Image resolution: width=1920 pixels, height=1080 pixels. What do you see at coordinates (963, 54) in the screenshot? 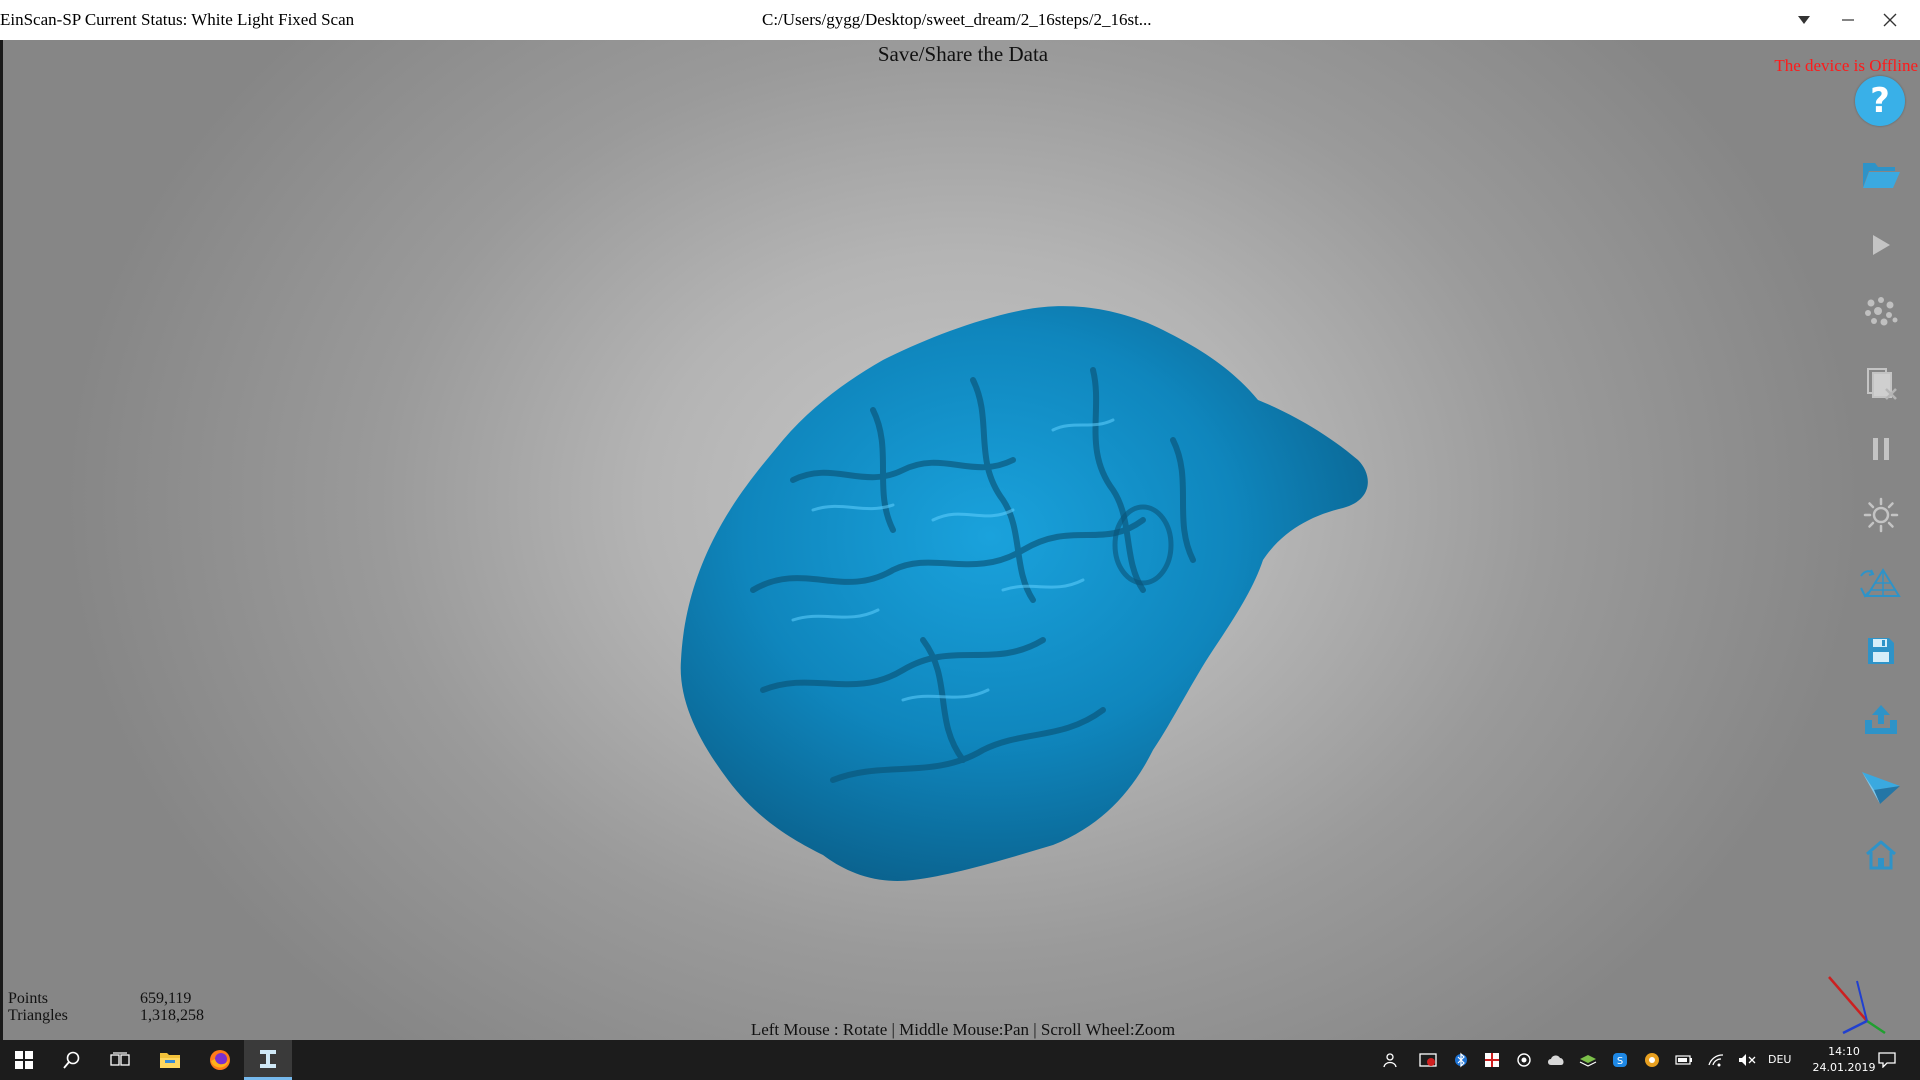
I see `step-title: Save/Share the Data` at bounding box center [963, 54].